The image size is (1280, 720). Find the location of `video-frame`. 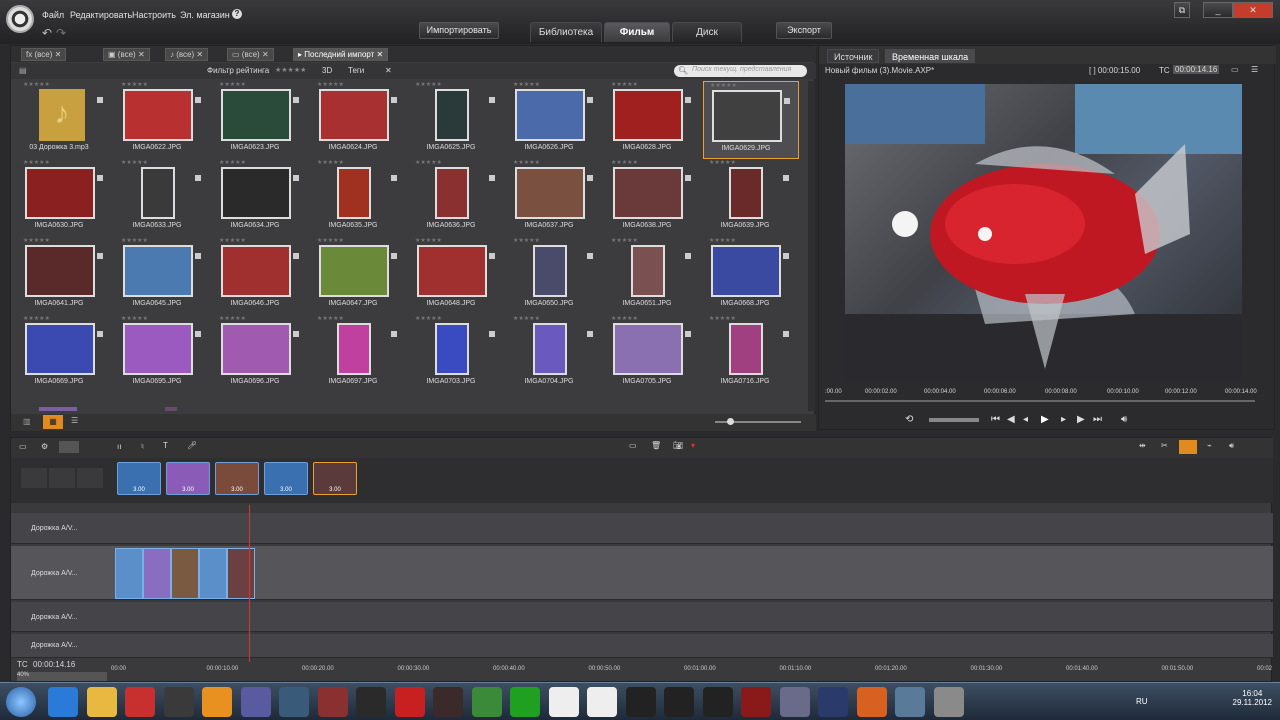

video-frame is located at coordinates (1043, 232).